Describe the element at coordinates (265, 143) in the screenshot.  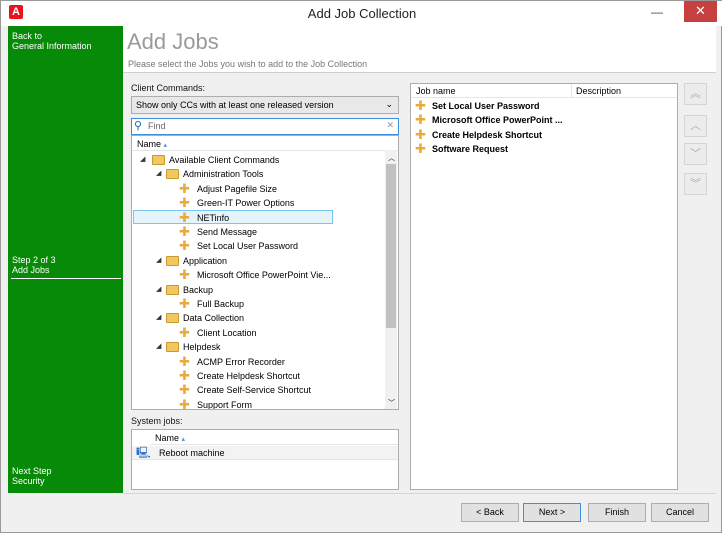
I see `tree-header: Name ▴` at that location.